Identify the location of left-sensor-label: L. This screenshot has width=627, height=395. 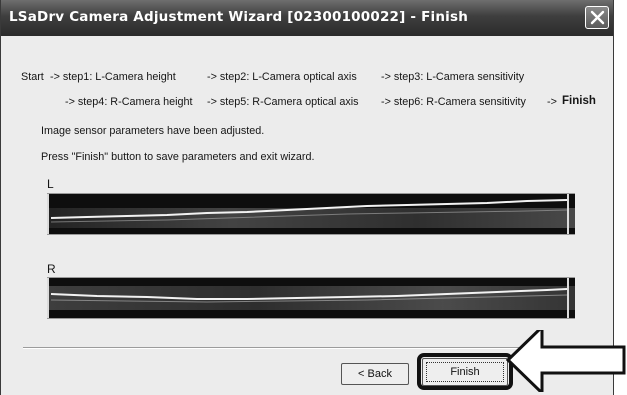
(50, 184).